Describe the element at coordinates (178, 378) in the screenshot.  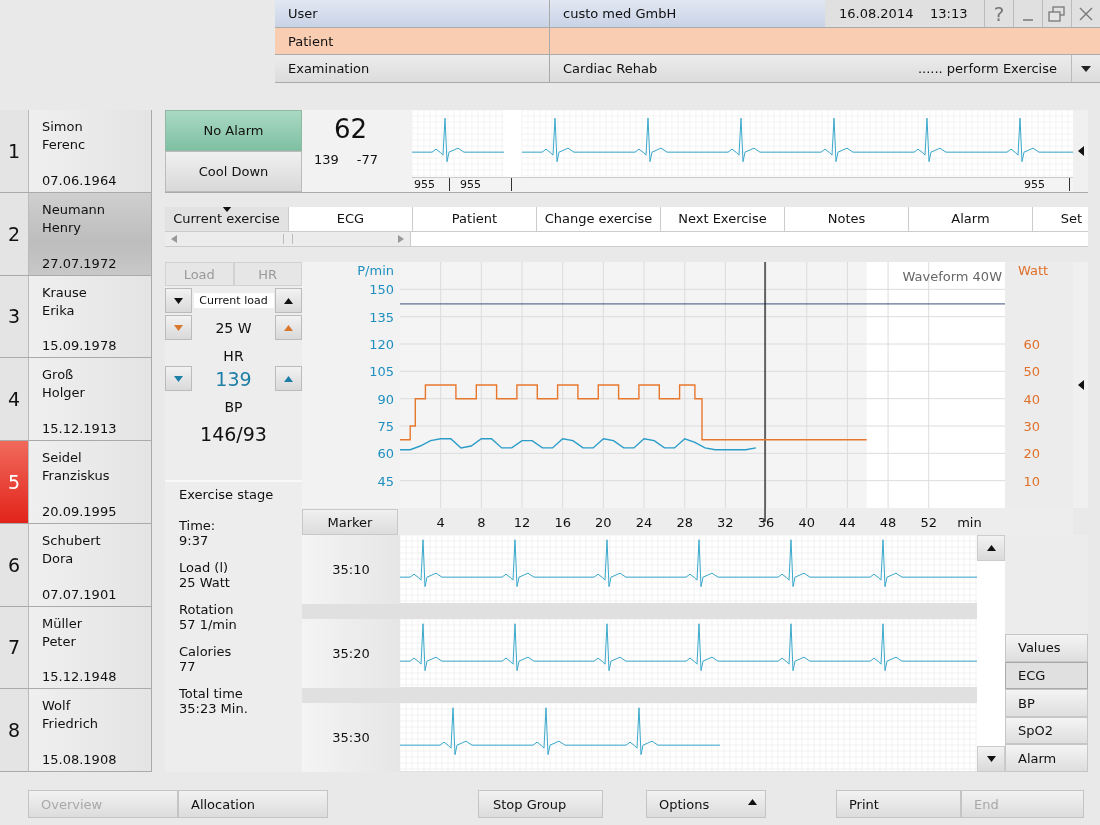
I see `decrease-hr-button` at that location.